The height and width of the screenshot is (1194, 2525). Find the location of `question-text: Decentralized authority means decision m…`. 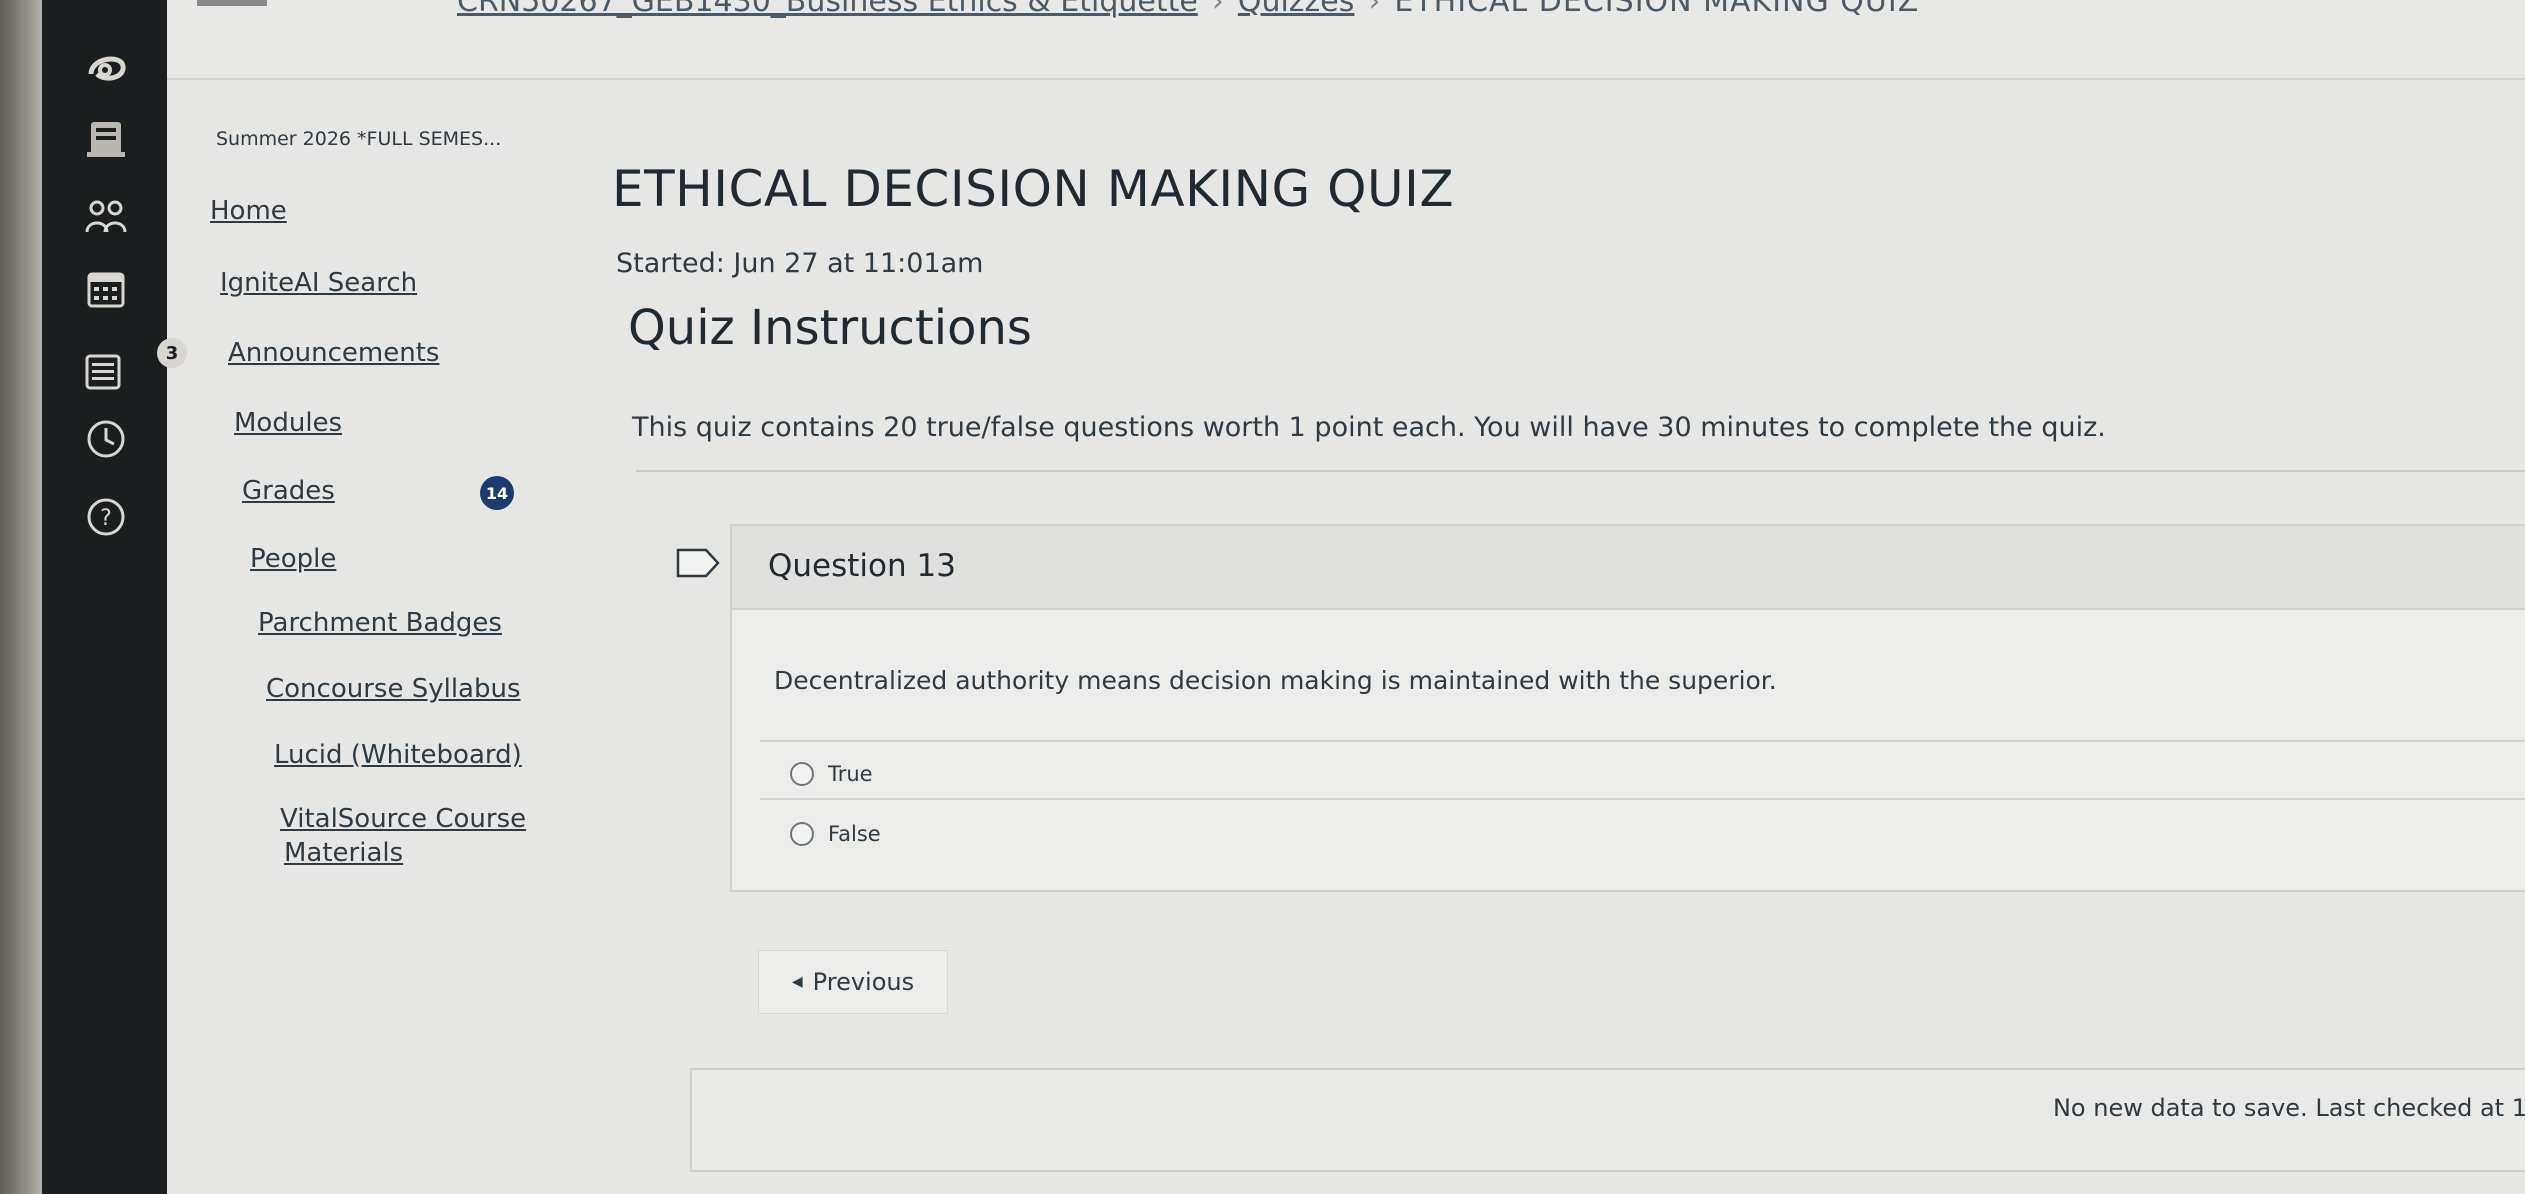

question-text: Decentralized authority means decision m… is located at coordinates (1275, 680).